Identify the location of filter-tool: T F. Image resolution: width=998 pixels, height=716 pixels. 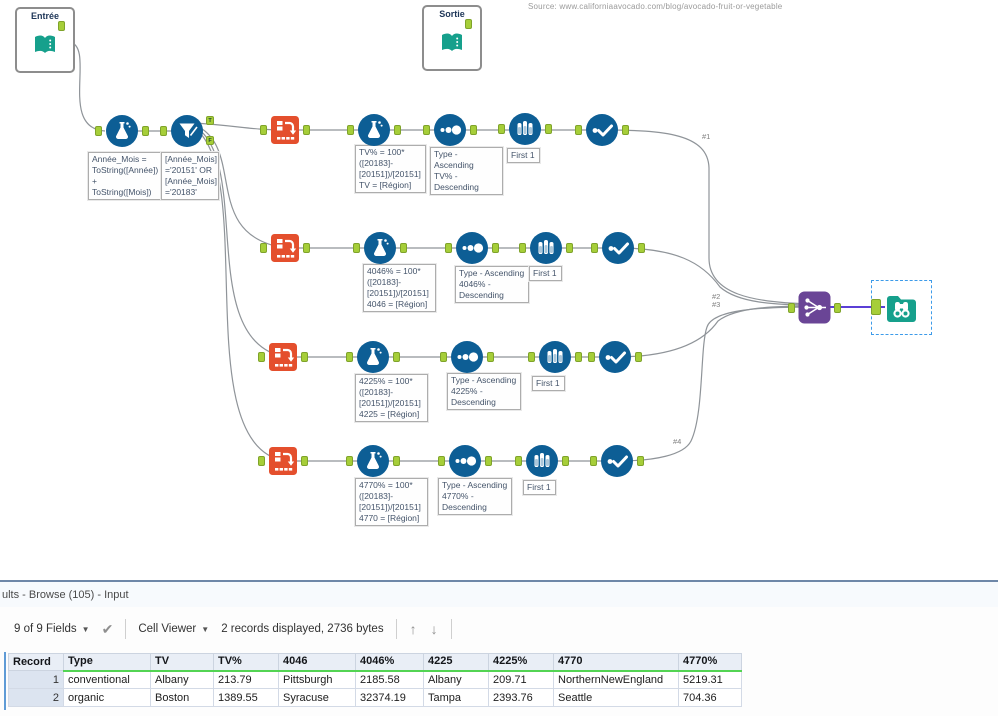
(187, 133).